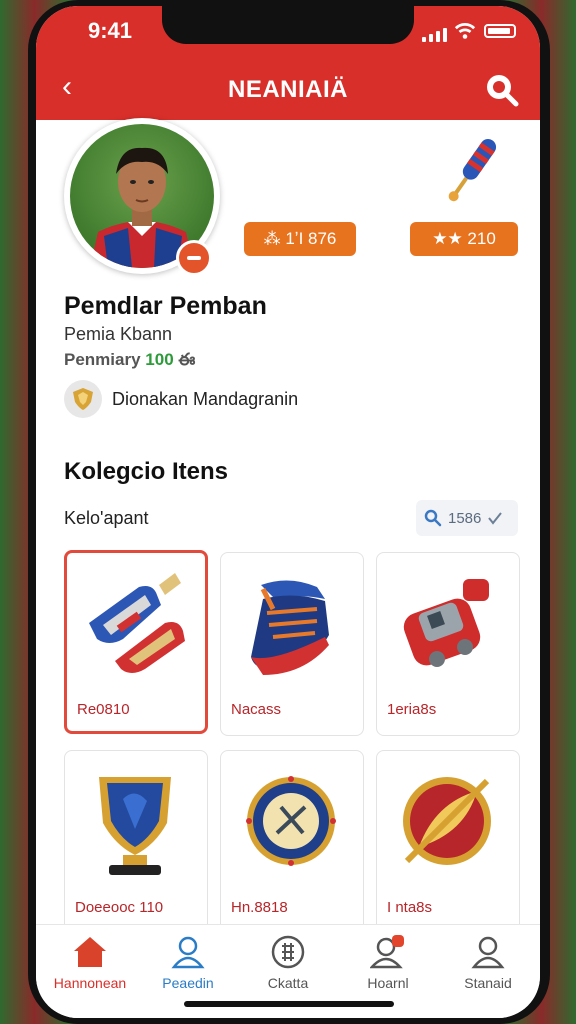 Image resolution: width=576 pixels, height=1024 pixels. I want to click on gloves-icon, so click(137, 623).